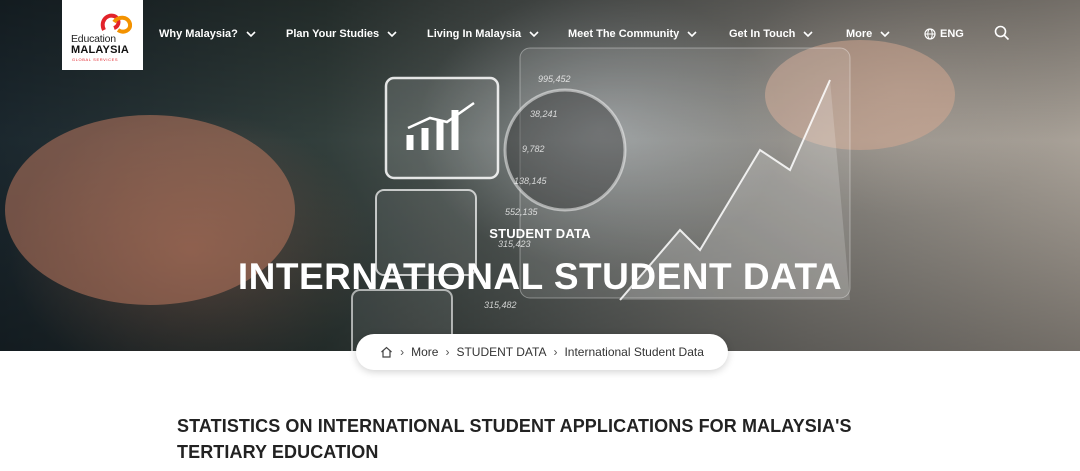 This screenshot has width=1080, height=471. I want to click on nav-item-why-malaysia: Why Malaysia?, so click(207, 34).